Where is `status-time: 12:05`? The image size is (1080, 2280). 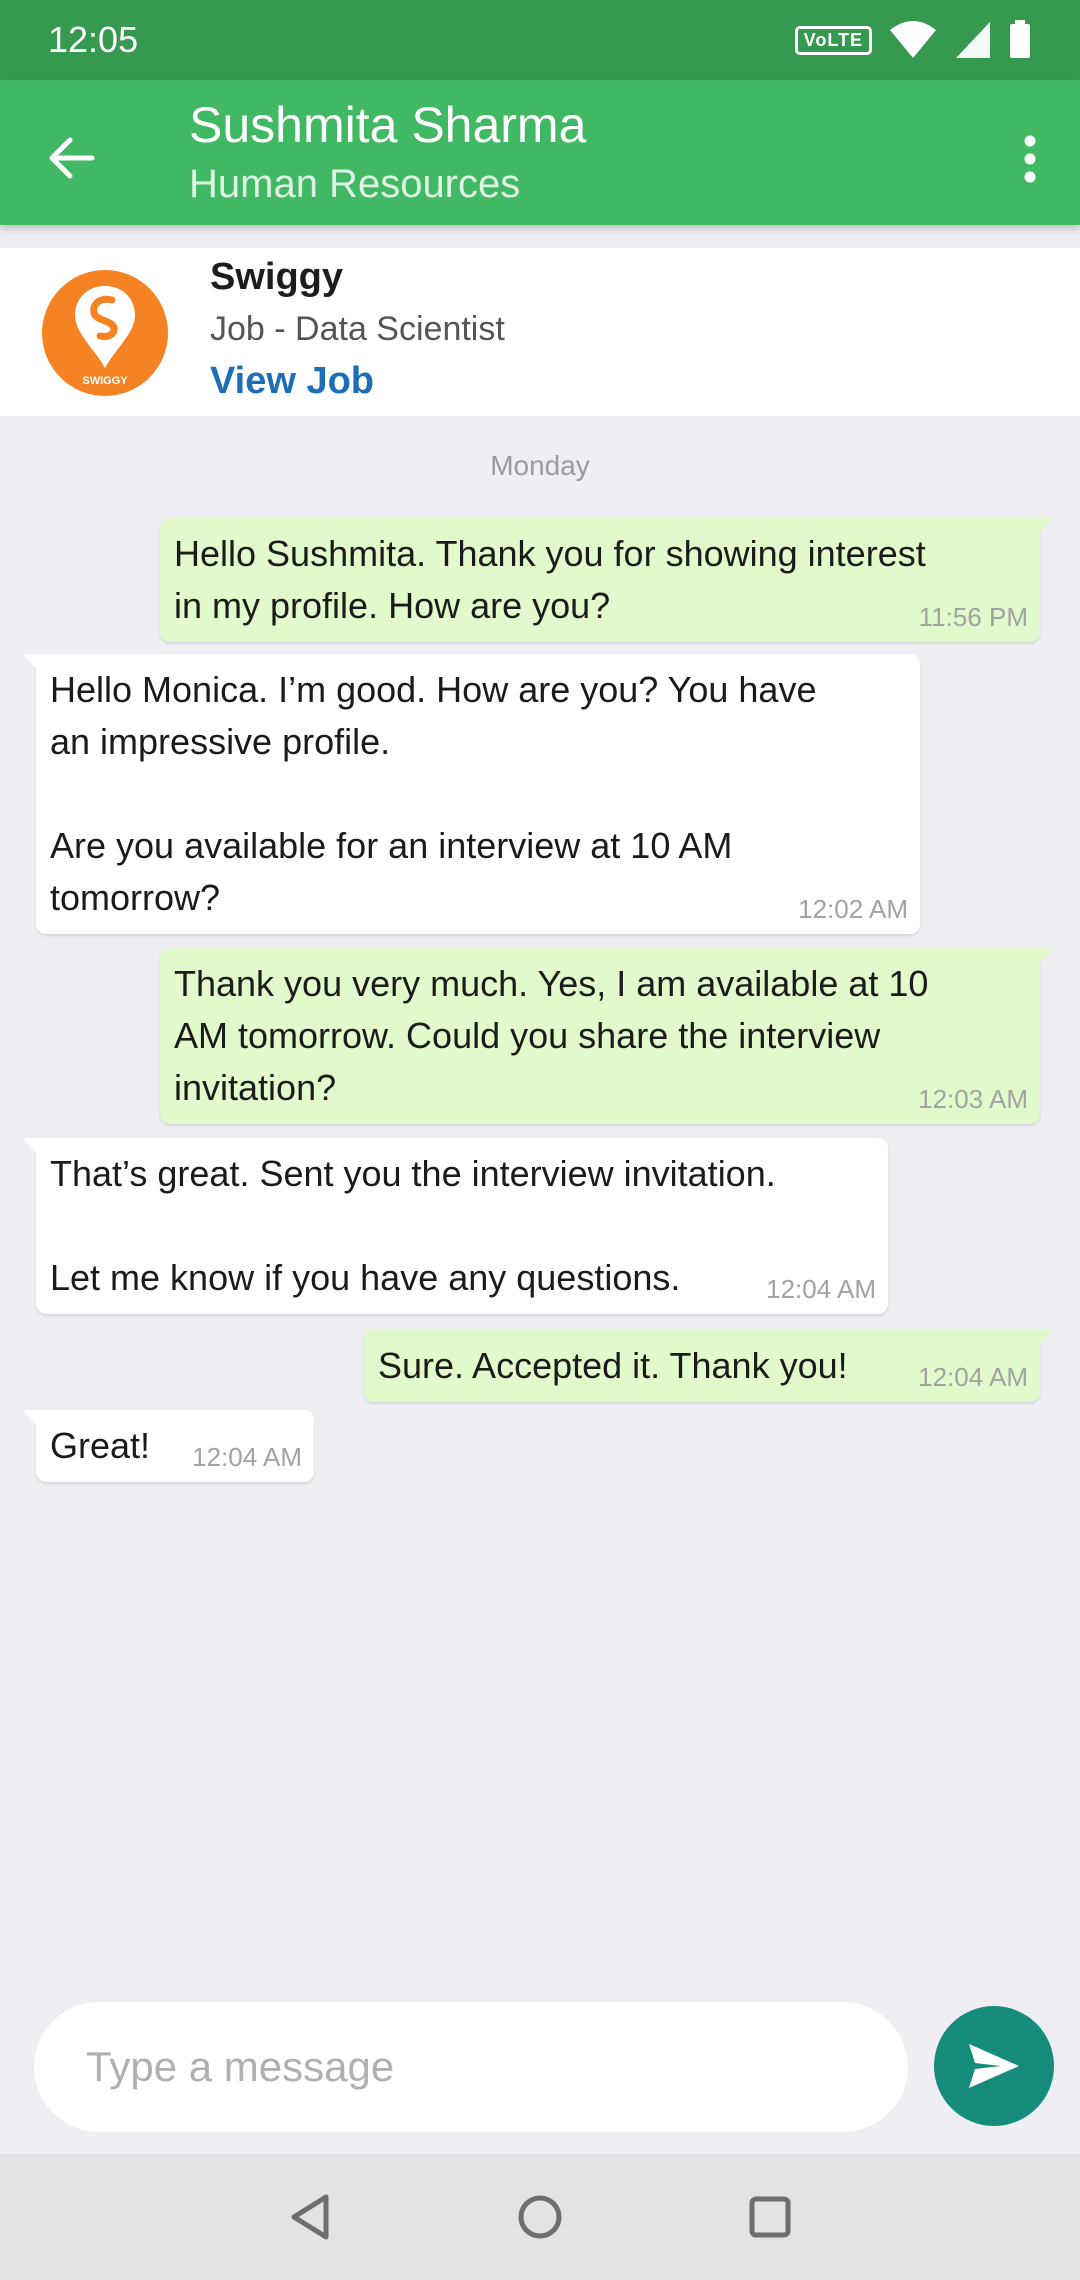
status-time: 12:05 is located at coordinates (93, 39).